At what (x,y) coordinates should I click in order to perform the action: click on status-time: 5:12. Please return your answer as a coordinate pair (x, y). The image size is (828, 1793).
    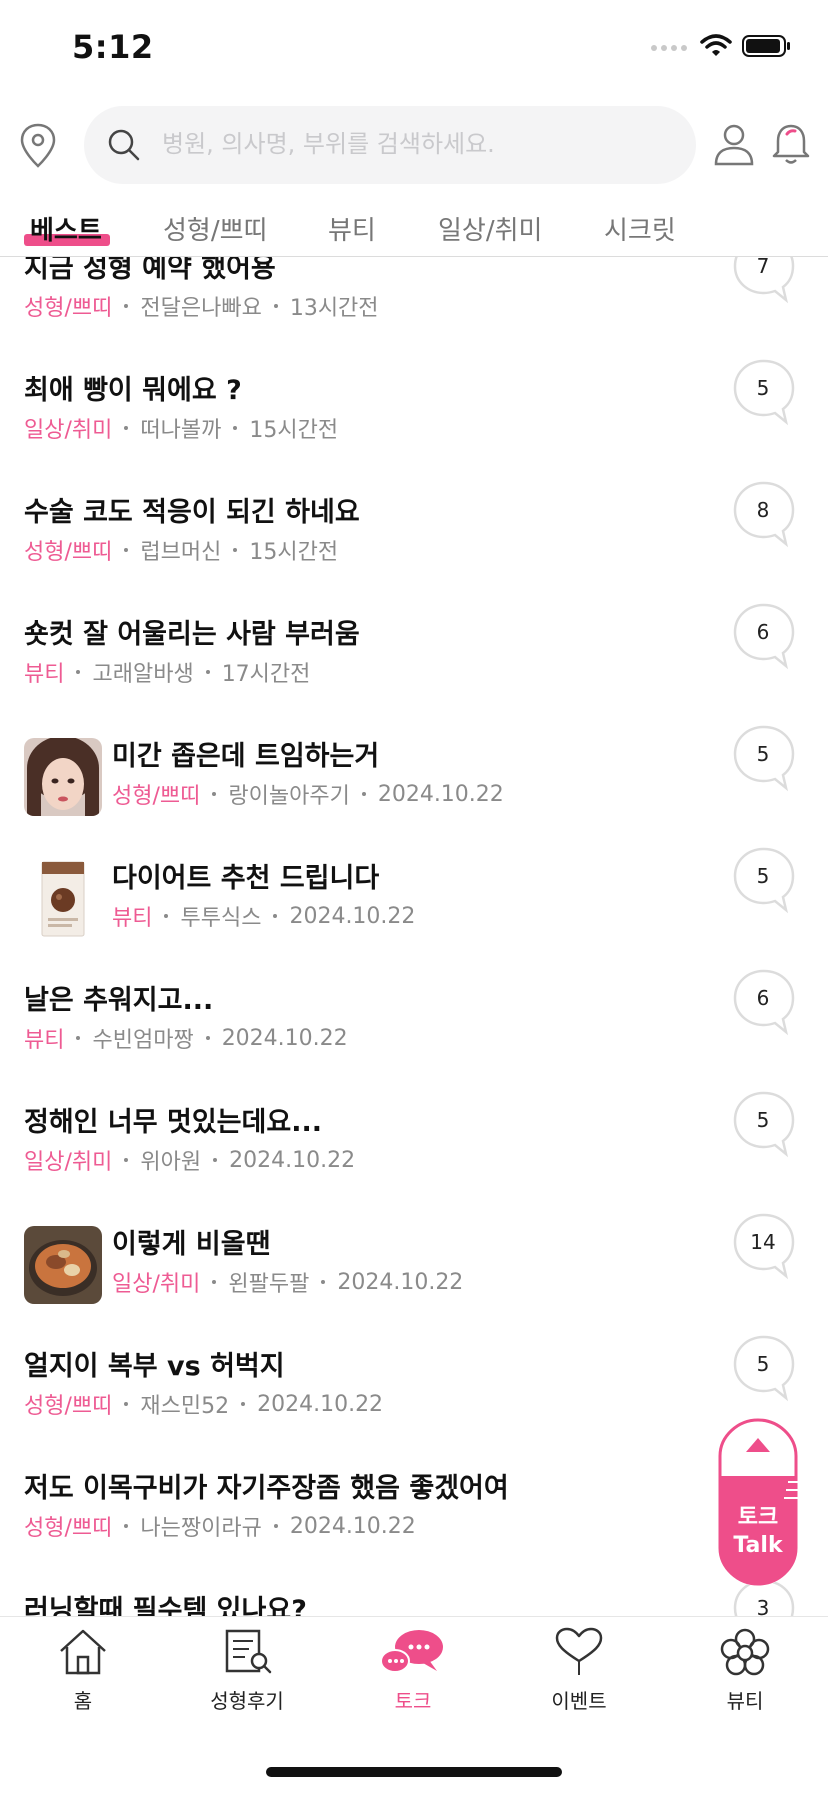
    Looking at the image, I should click on (113, 47).